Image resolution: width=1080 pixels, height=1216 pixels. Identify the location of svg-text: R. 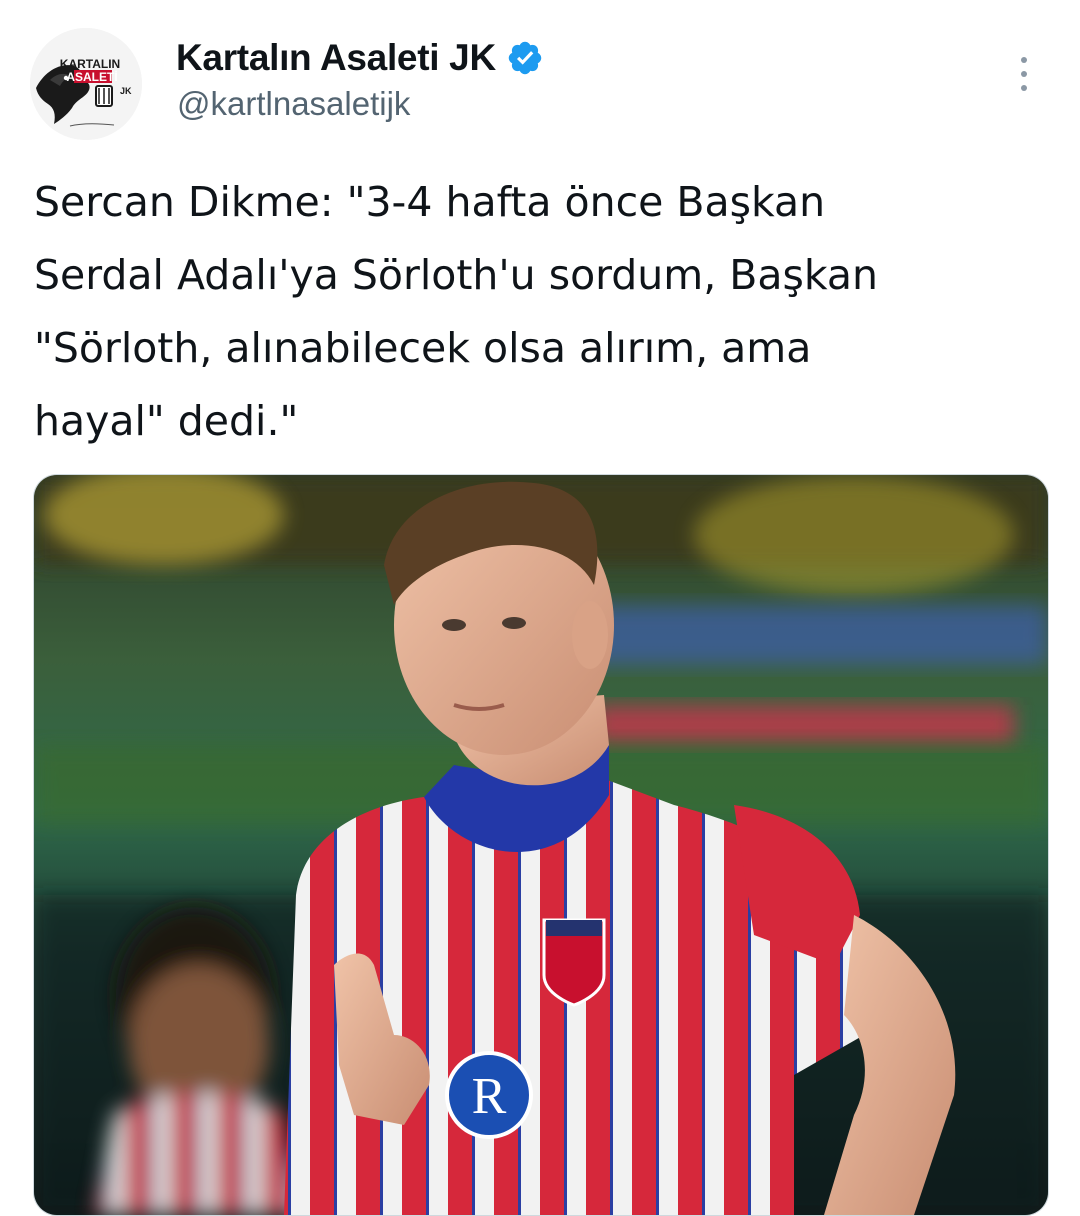
(489, 1096).